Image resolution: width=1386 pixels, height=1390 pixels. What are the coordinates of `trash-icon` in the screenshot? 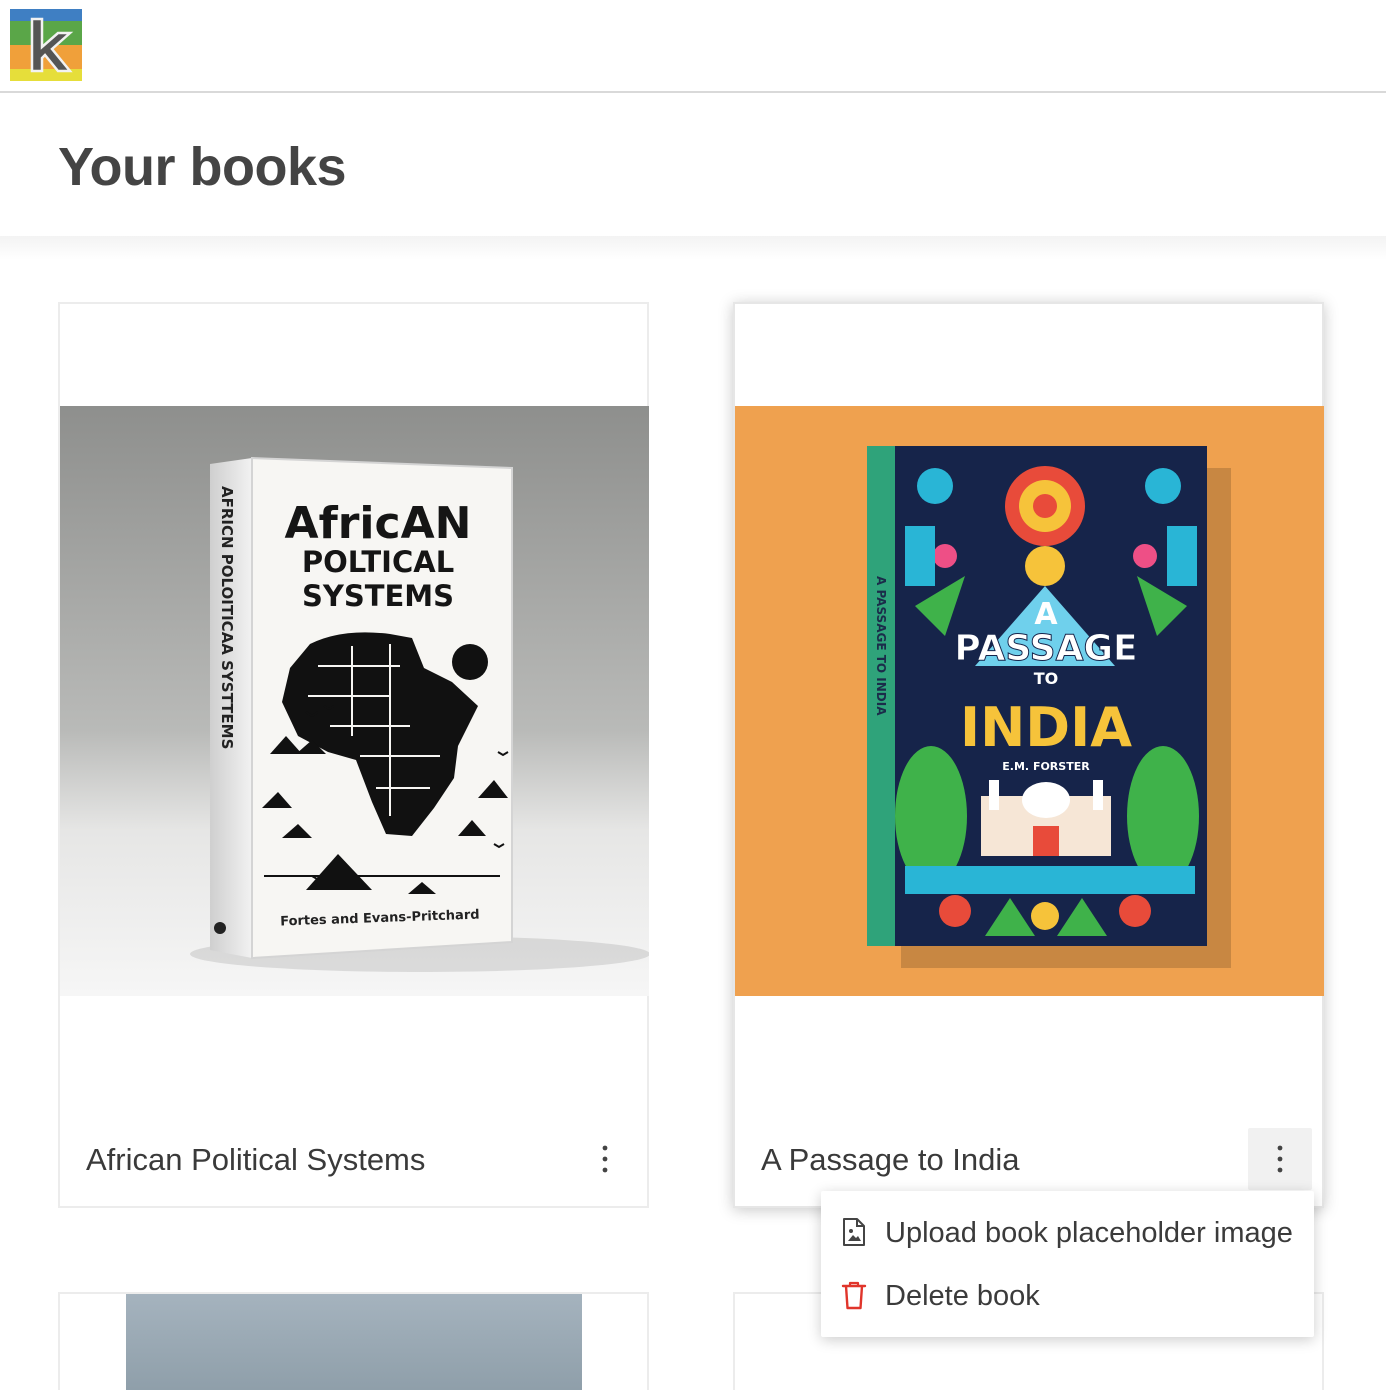 It's located at (854, 1295).